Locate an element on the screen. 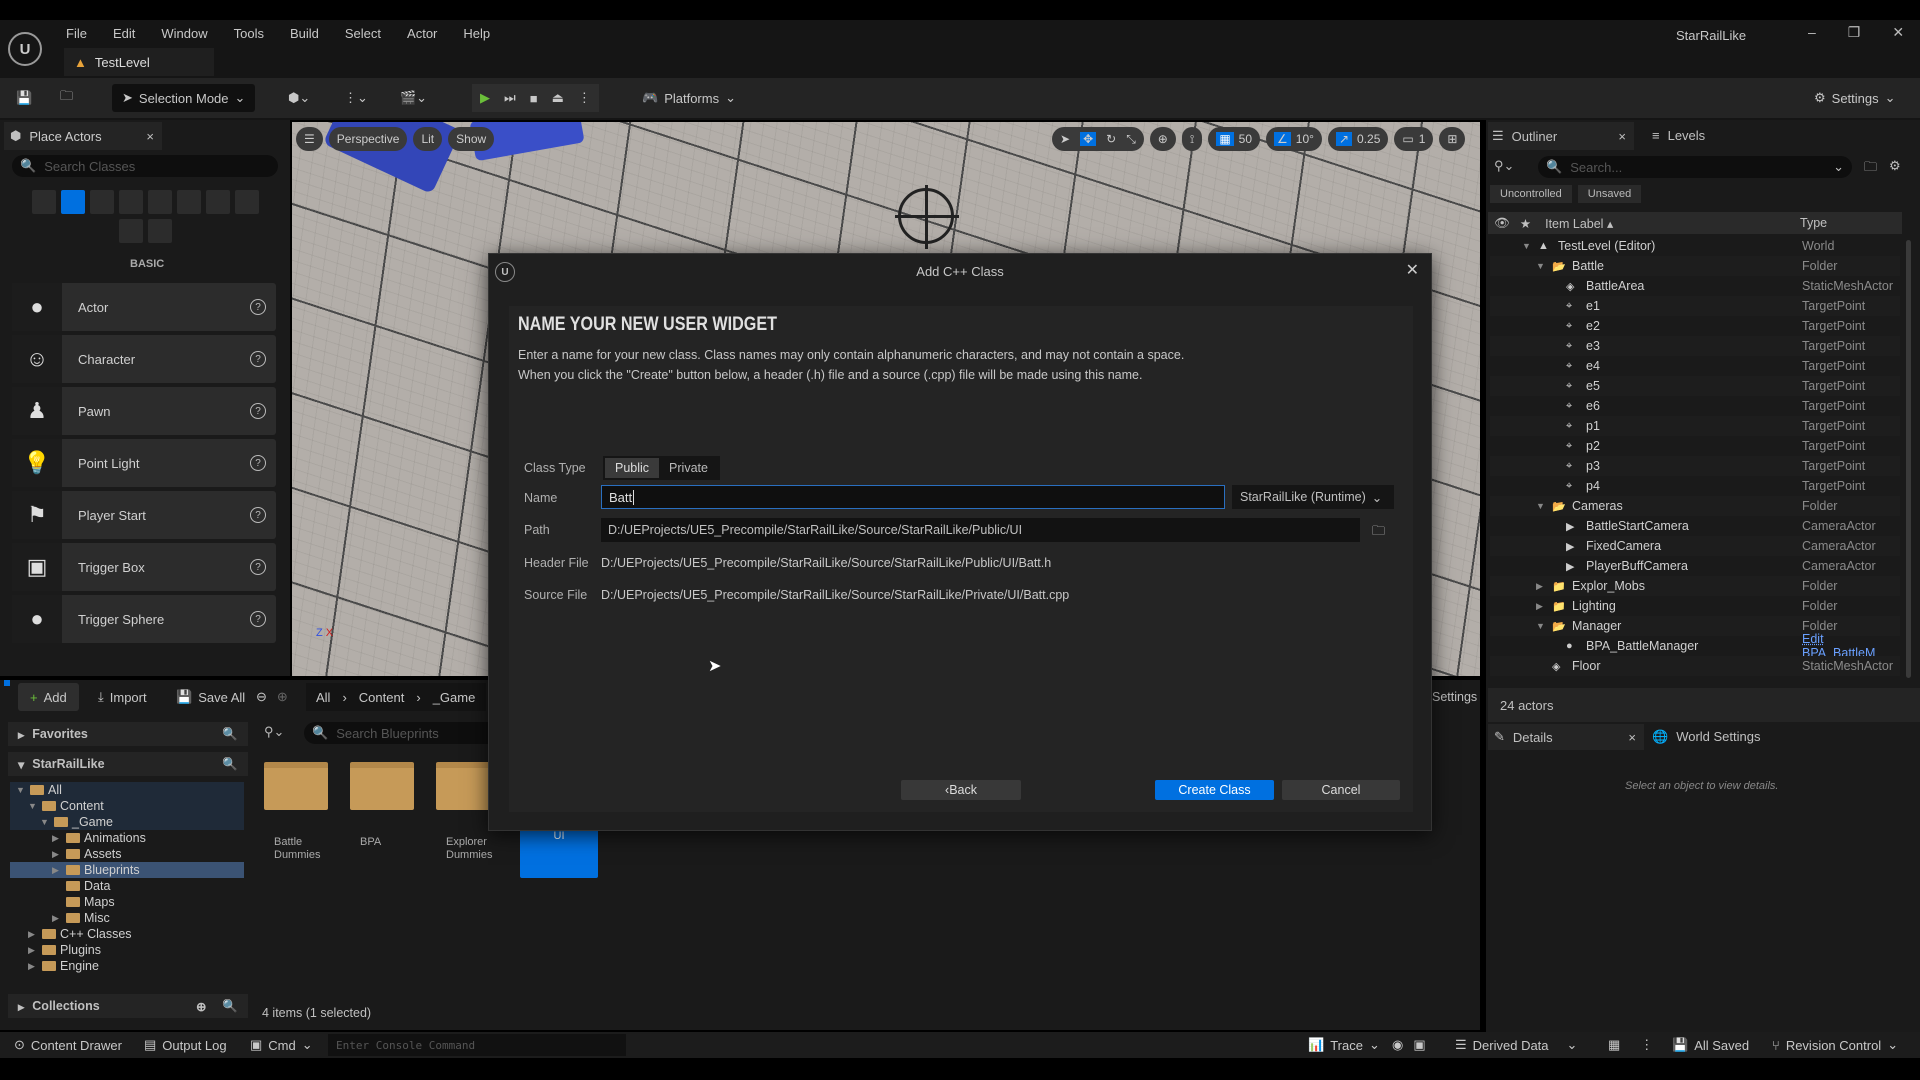 The width and height of the screenshot is (1920, 1080). filter-unsaved: Unsaved is located at coordinates (1609, 194).